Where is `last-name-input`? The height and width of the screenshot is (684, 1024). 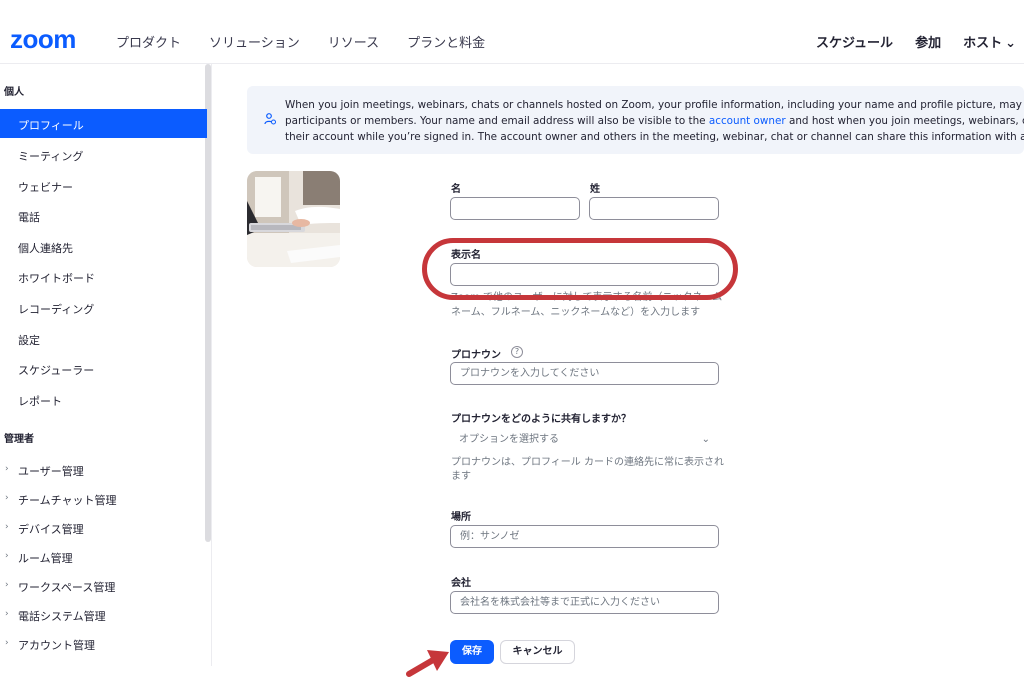 last-name-input is located at coordinates (654, 208).